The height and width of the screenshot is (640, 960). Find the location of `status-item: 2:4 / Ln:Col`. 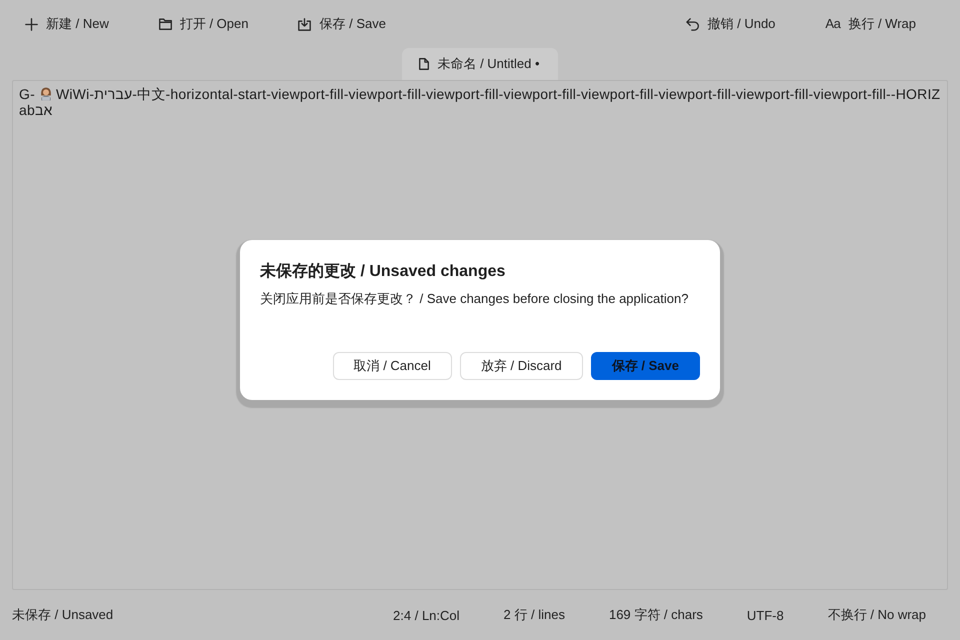

status-item: 2:4 / Ln:Col is located at coordinates (426, 615).